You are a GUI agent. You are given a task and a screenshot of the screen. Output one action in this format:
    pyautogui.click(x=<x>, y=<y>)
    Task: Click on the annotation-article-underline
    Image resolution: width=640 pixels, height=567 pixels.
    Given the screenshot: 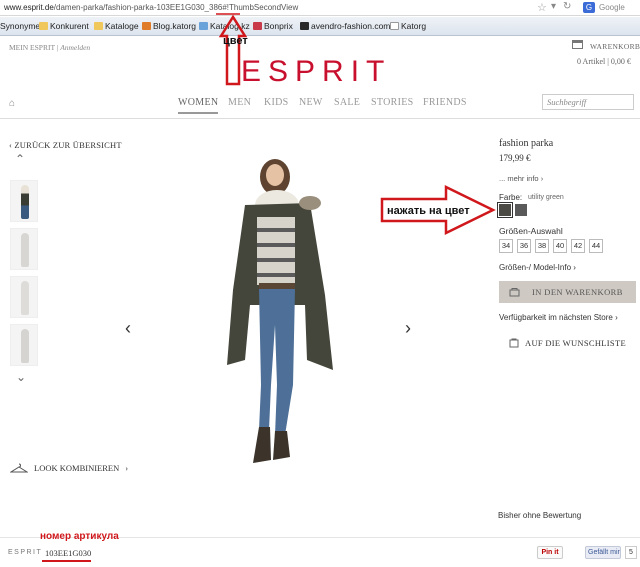 What is the action you would take?
    pyautogui.click(x=66, y=561)
    